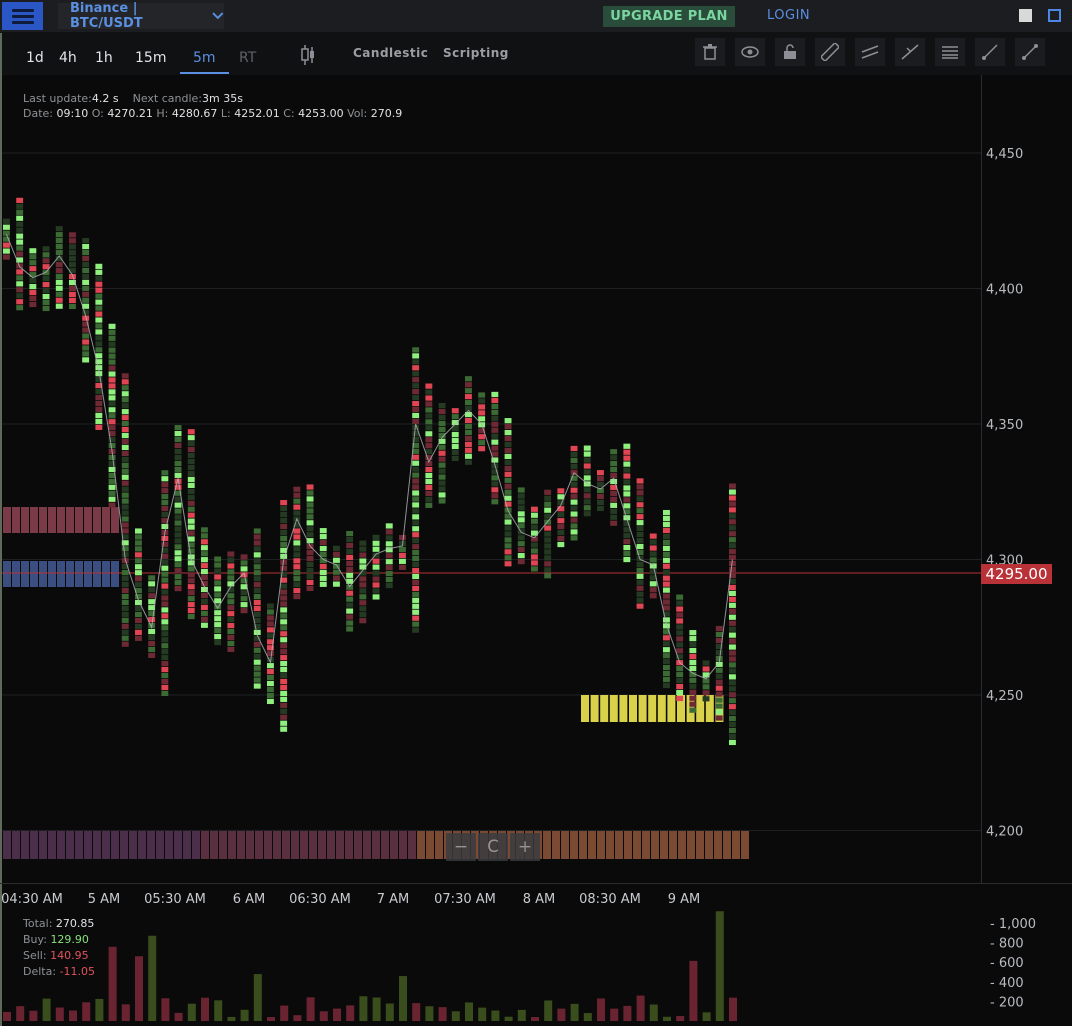 The width and height of the screenshot is (1072, 1026). Describe the element at coordinates (493, 847) in the screenshot. I see `reset-zoom-button: C` at that location.